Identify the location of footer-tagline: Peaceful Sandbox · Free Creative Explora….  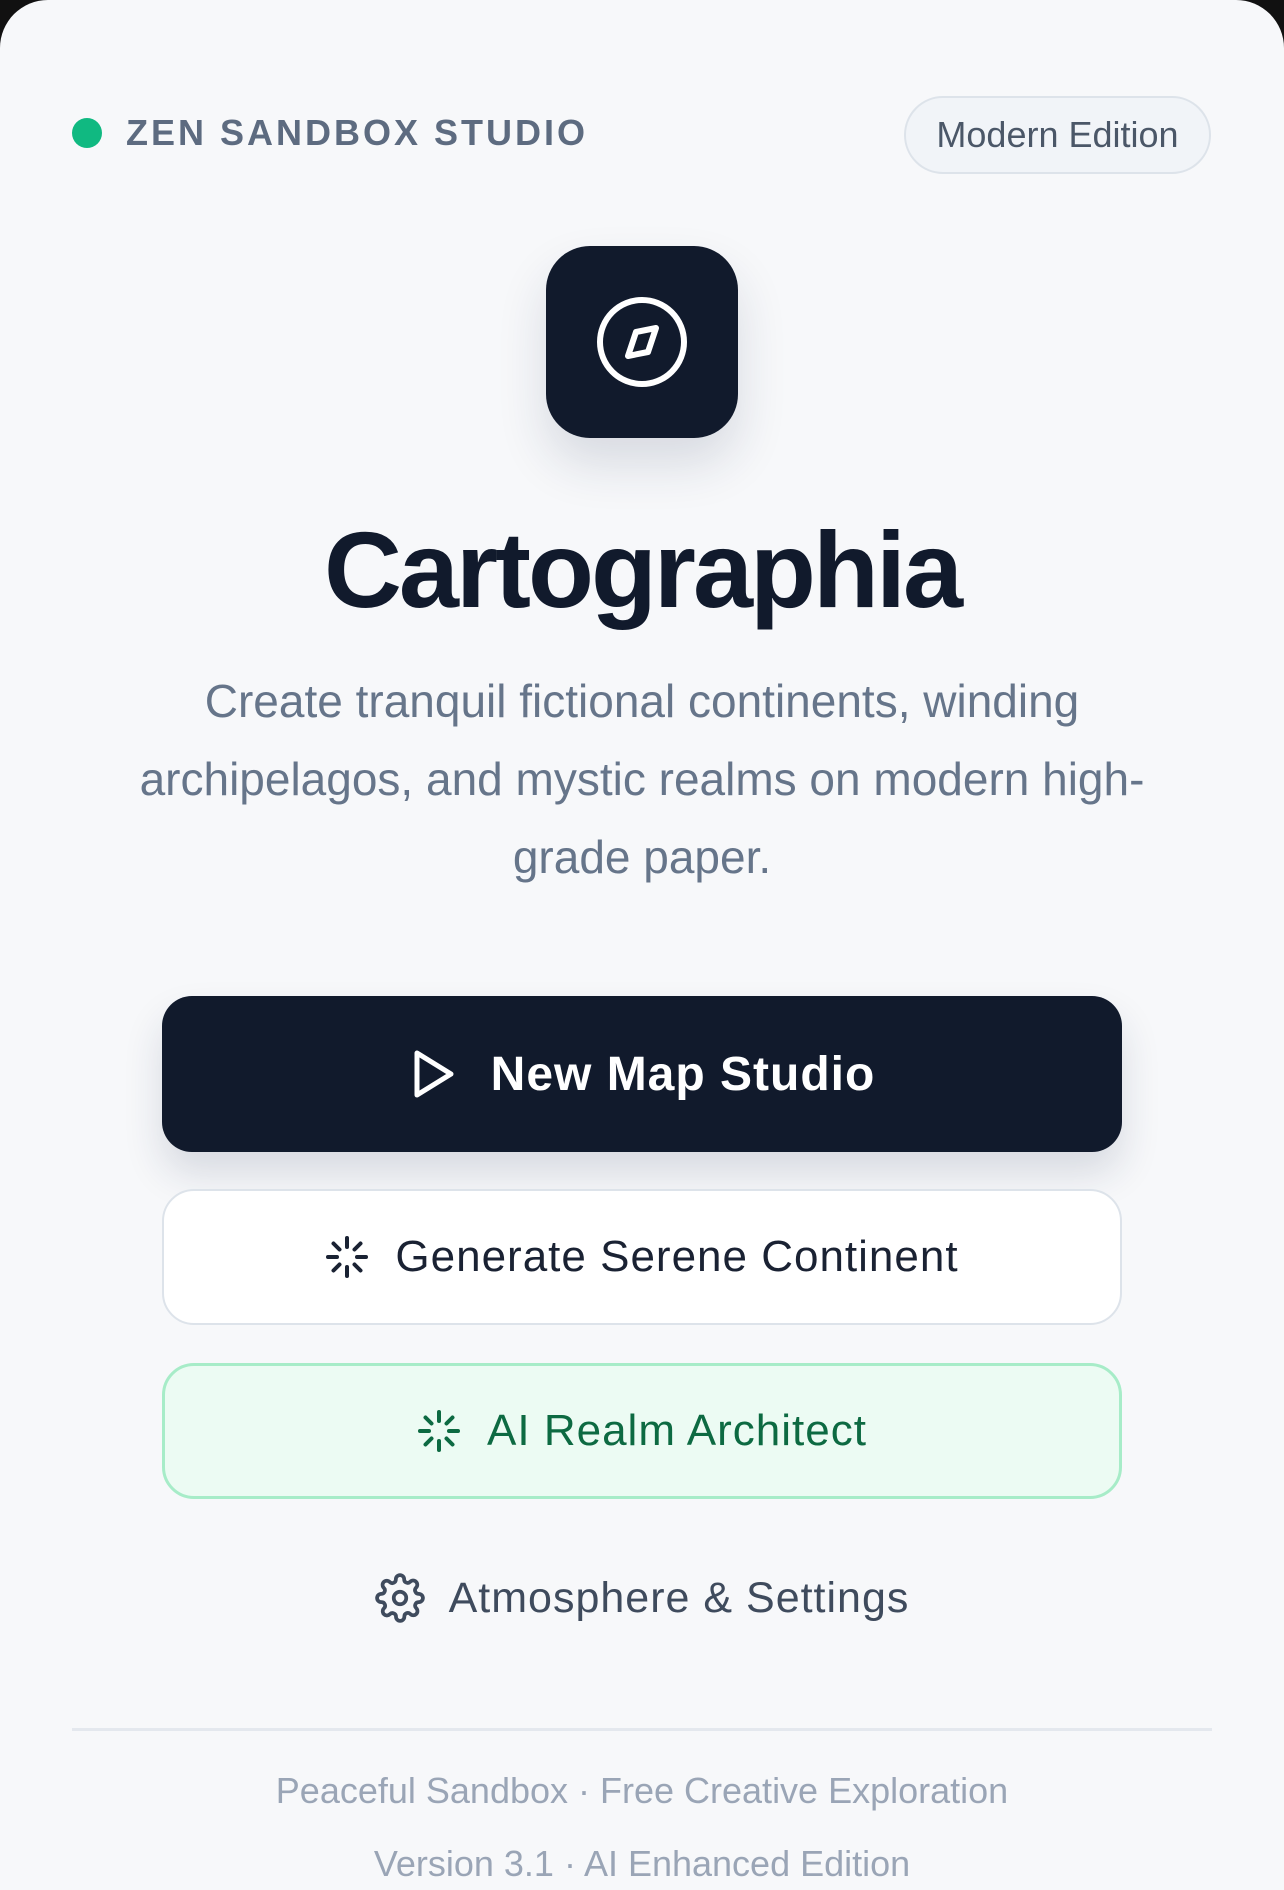
(642, 1790).